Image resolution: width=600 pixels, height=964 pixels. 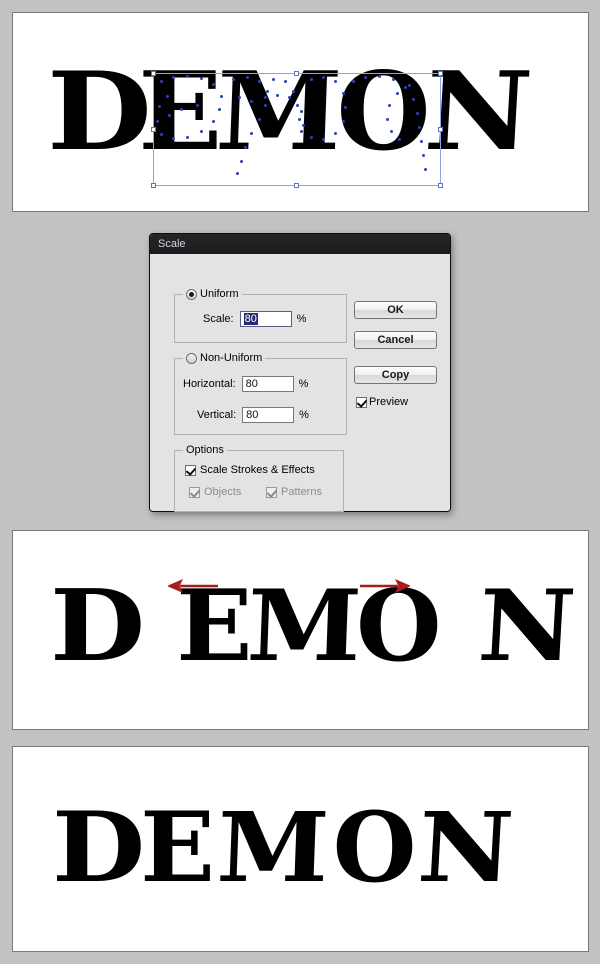 I want to click on non-uniform-radio, so click(x=191, y=358).